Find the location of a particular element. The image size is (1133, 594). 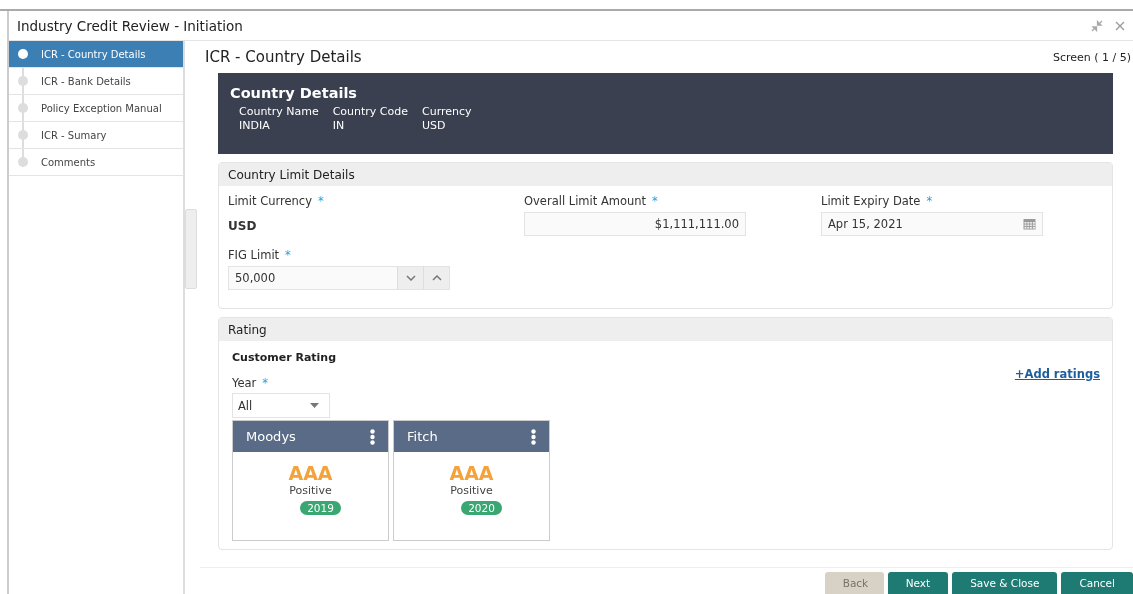

sidebar-item: Policy Exception Manual is located at coordinates (96, 108).